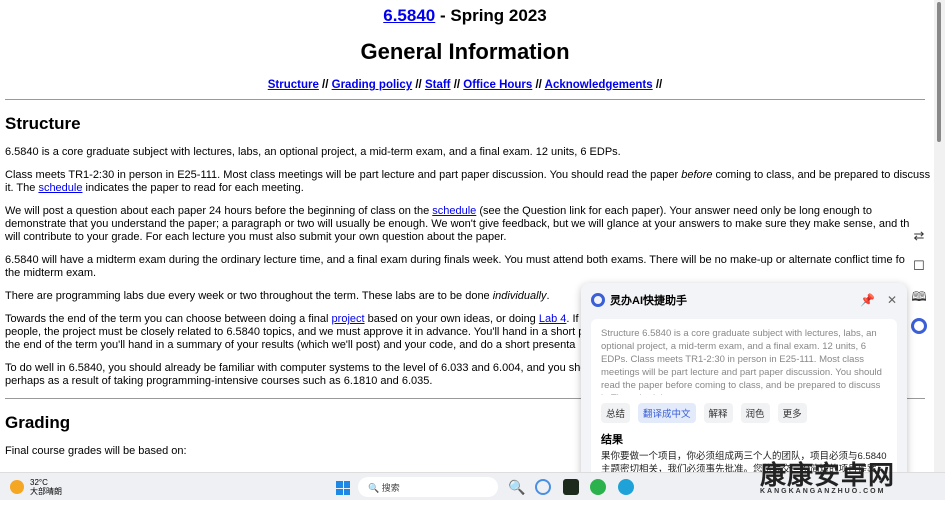 Image resolution: width=945 pixels, height=519 pixels. What do you see at coordinates (792, 413) in the screenshot?
I see `more-button: 更多` at bounding box center [792, 413].